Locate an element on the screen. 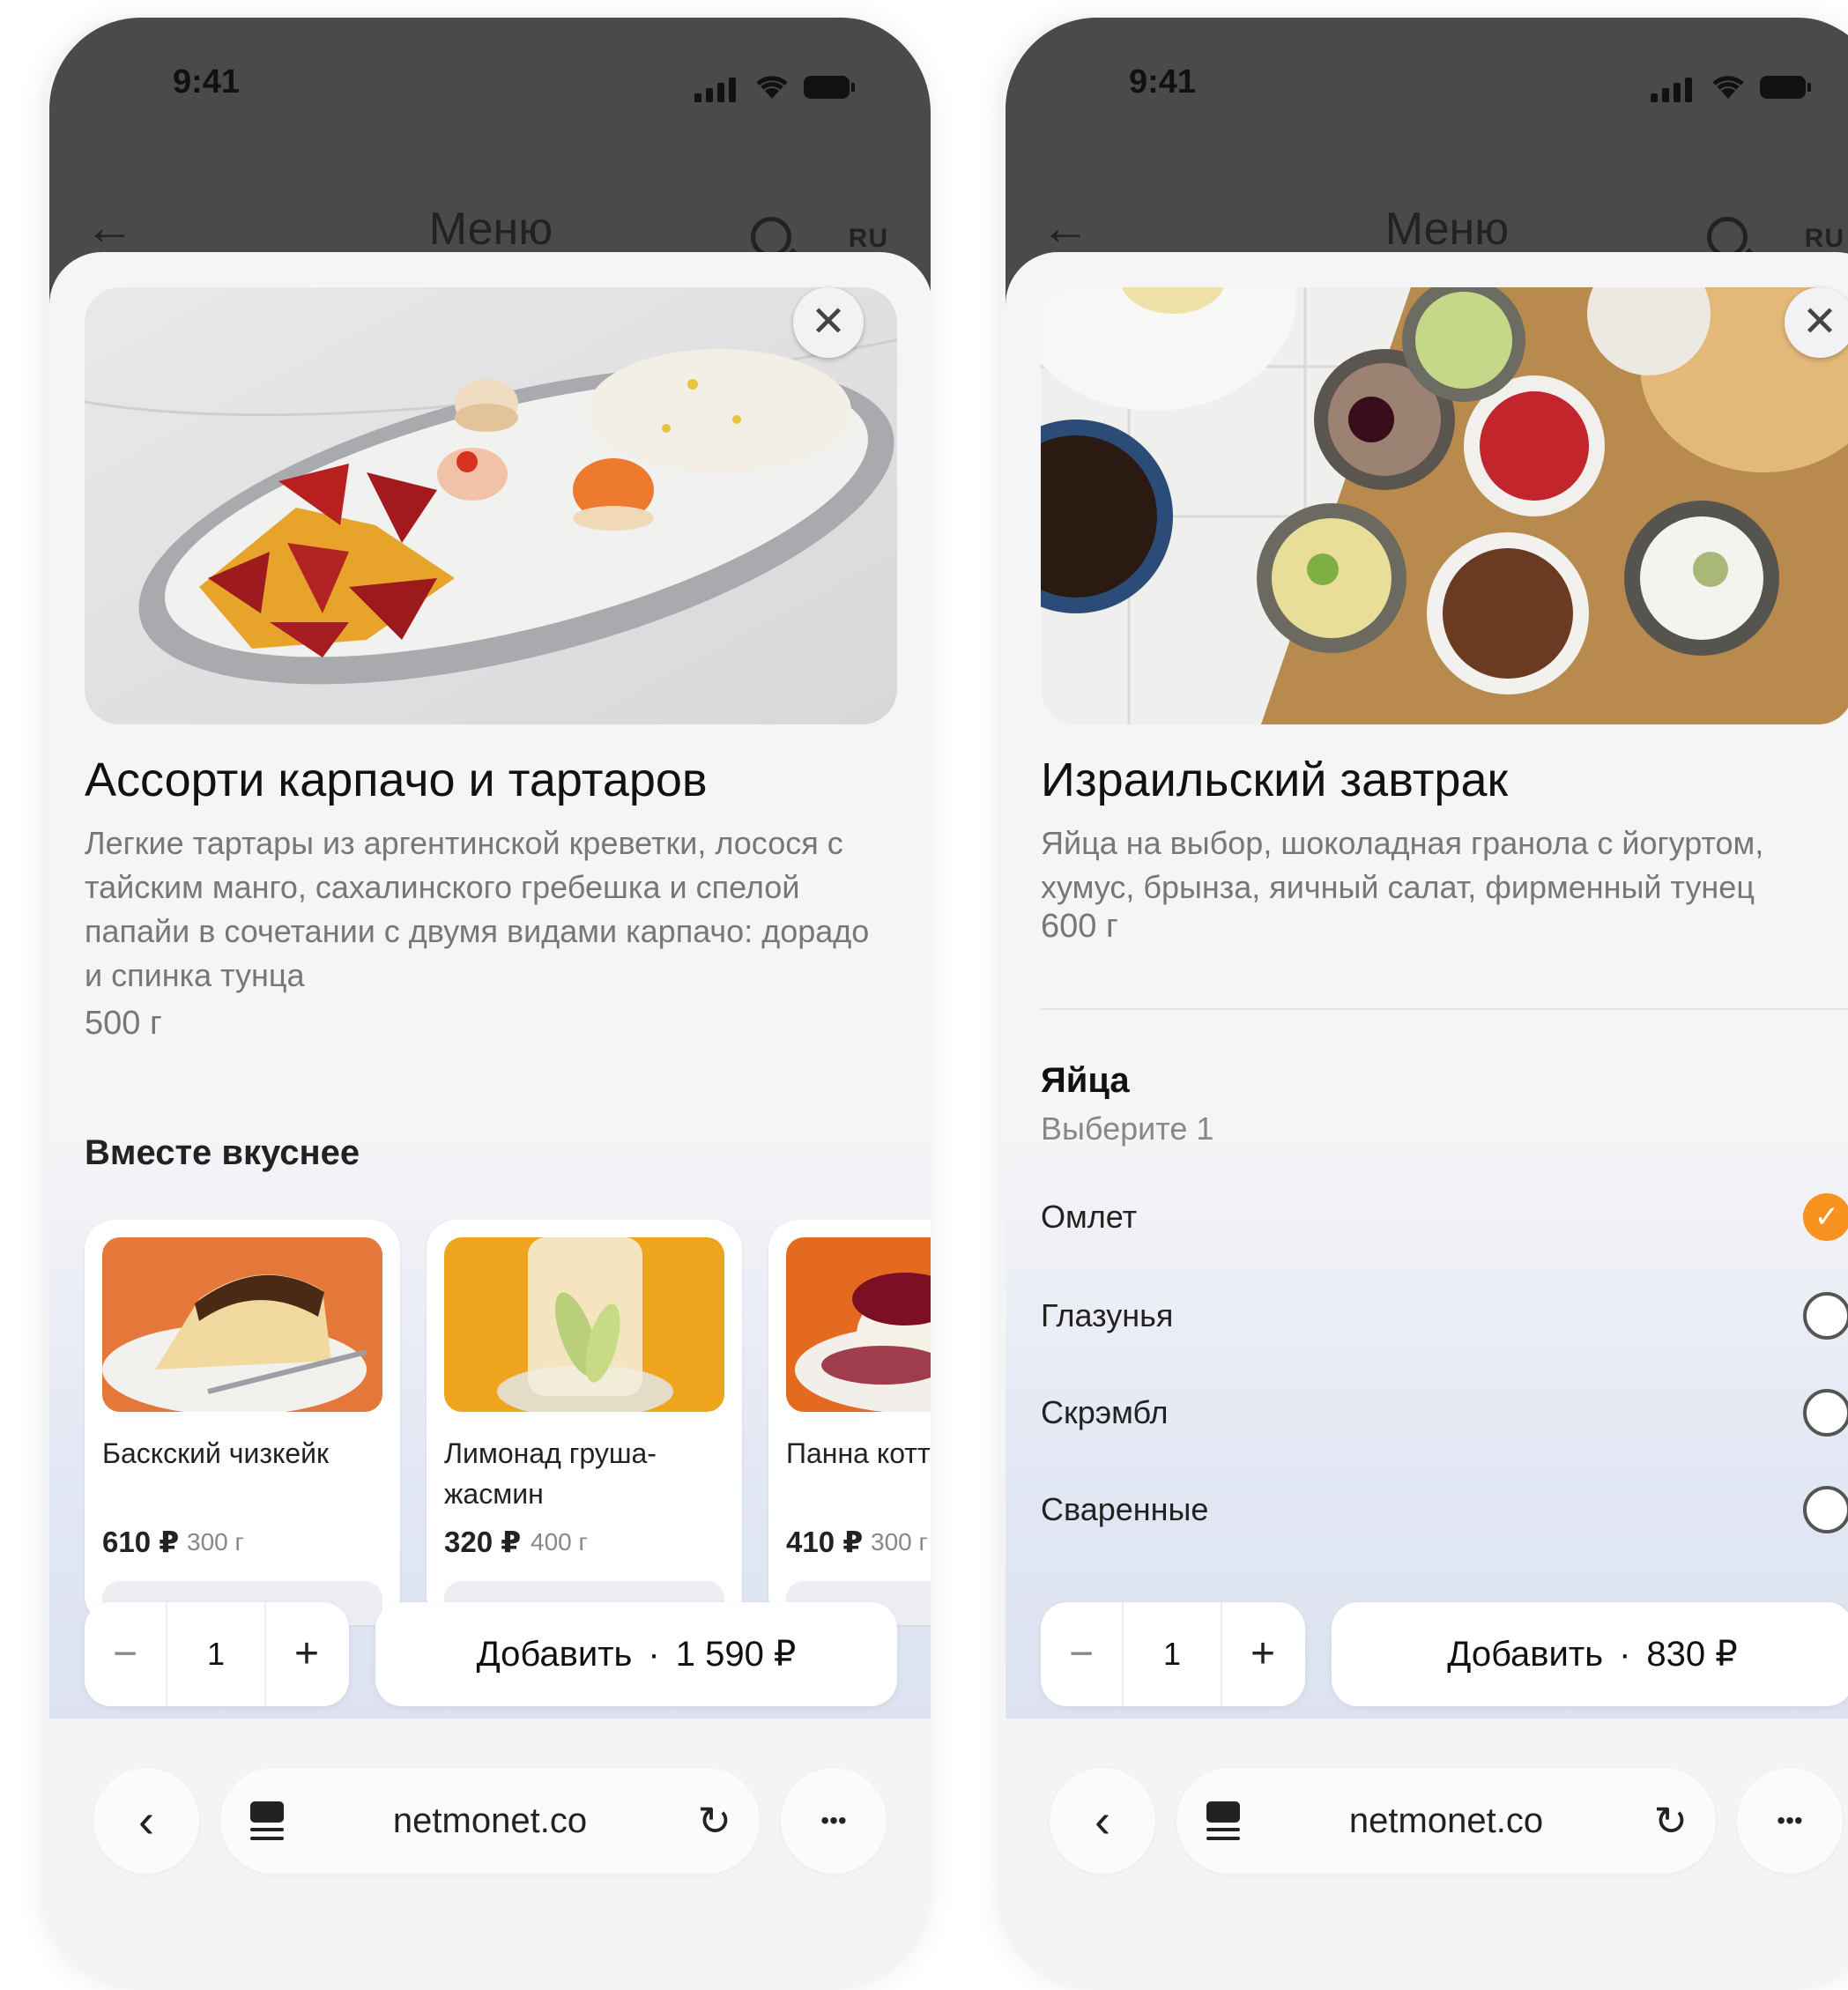 The height and width of the screenshot is (1990, 1848). radio-checked-icon: ✓ is located at coordinates (1826, 1217).